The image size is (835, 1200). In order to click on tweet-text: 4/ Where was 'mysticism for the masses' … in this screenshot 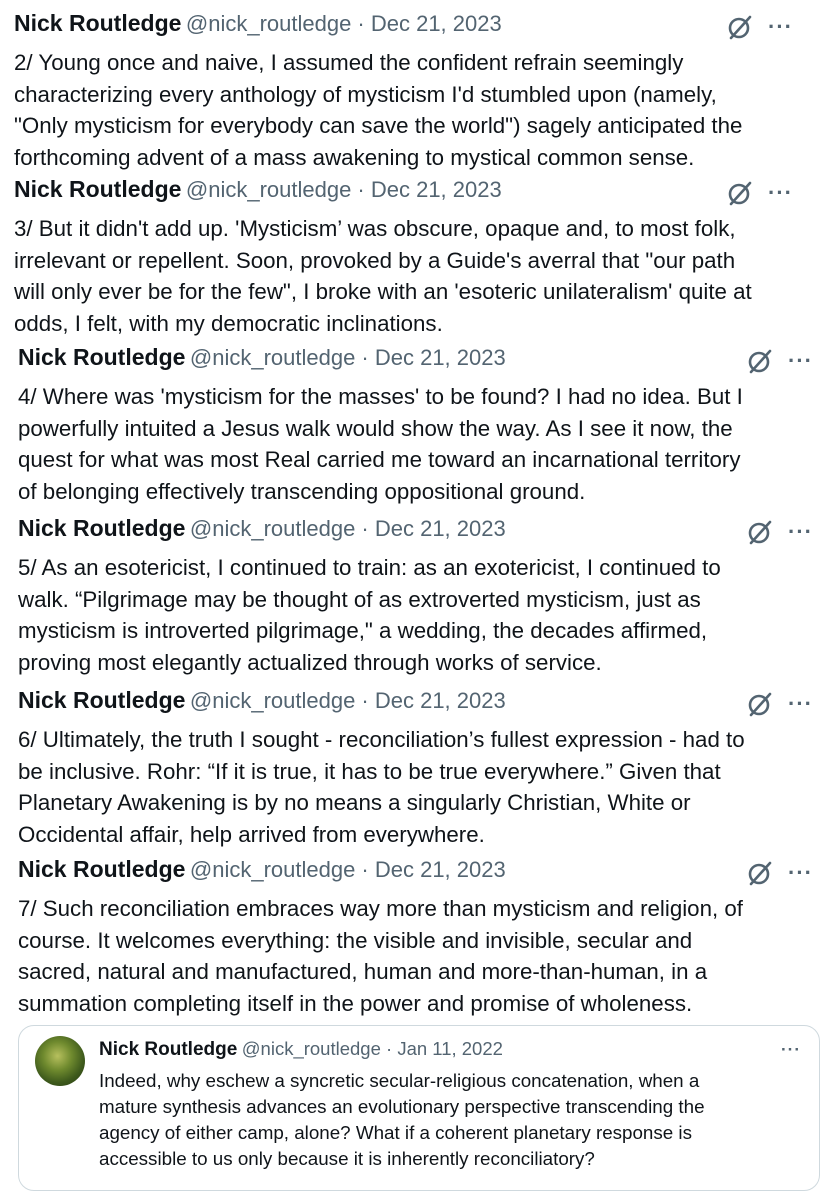, I will do `click(380, 444)`.